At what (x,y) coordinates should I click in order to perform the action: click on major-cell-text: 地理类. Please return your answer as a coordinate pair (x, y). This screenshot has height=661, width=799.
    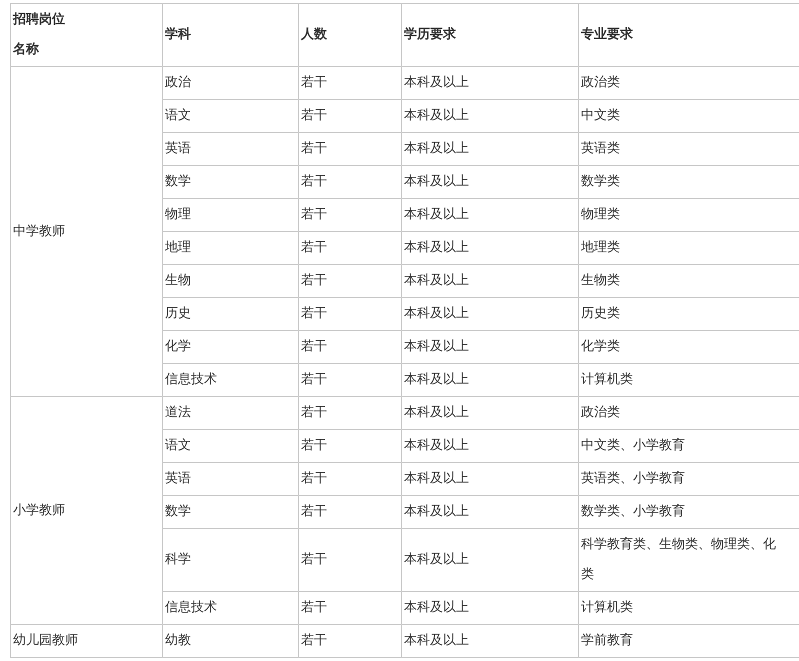
    Looking at the image, I should click on (600, 248).